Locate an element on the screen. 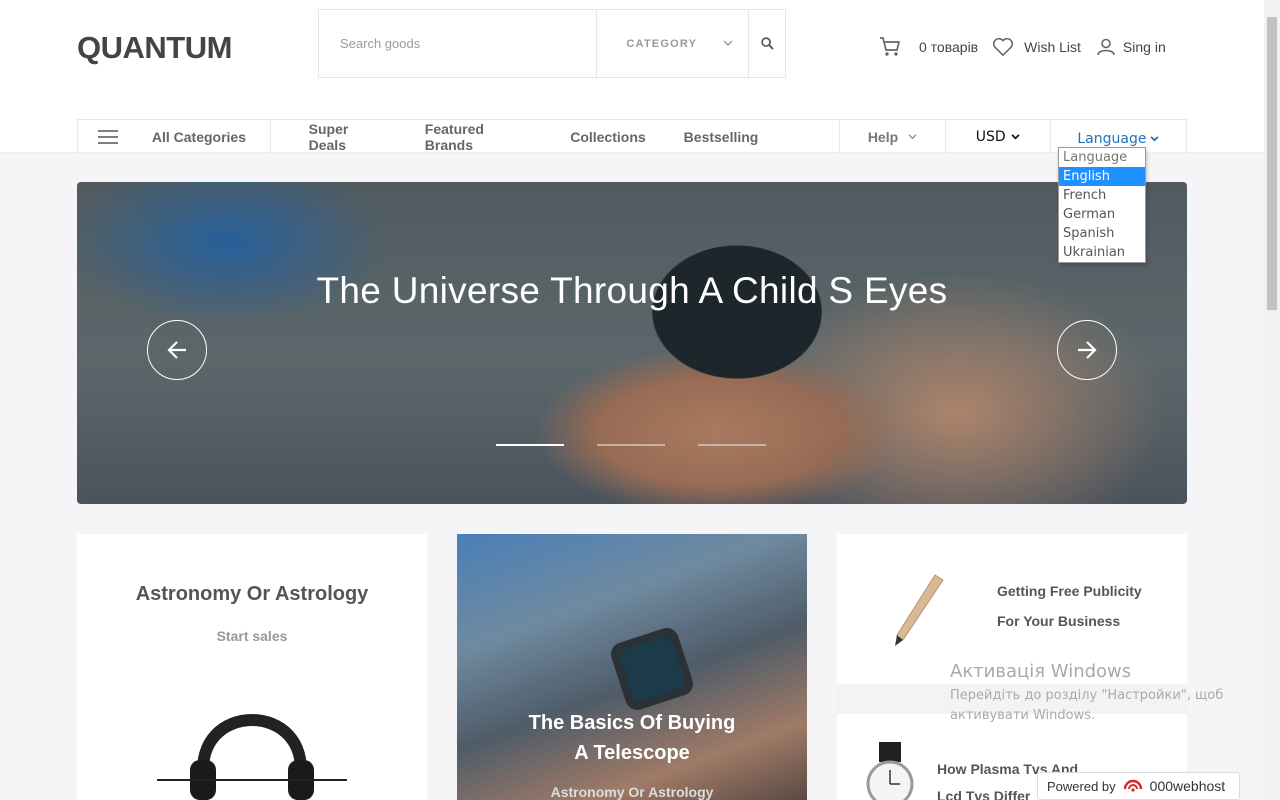 This screenshot has width=1280, height=800. menu-button is located at coordinates (108, 136).